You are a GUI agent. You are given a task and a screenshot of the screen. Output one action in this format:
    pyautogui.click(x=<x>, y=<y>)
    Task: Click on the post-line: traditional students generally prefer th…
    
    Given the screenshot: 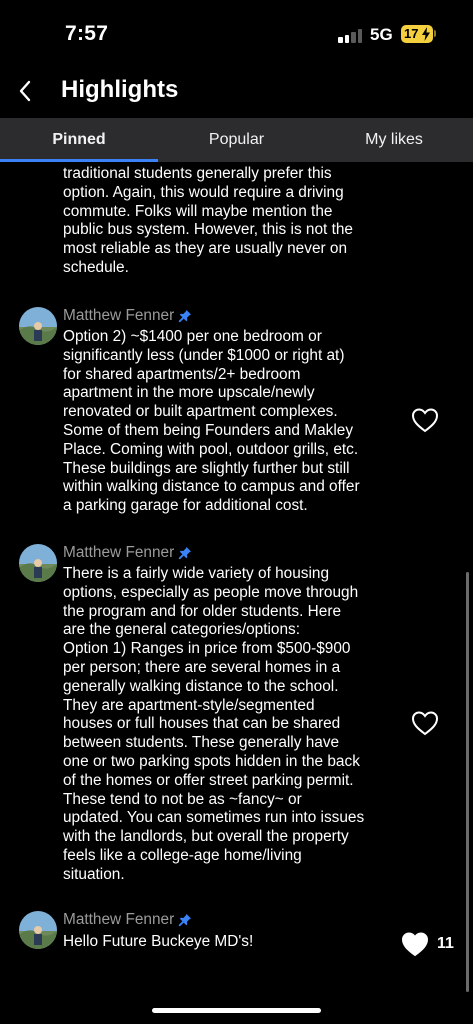 What is the action you would take?
    pyautogui.click(x=197, y=173)
    